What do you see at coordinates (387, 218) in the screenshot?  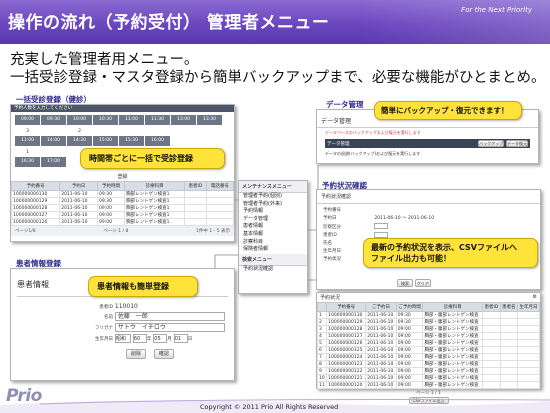 I see `date-from-field: 2011-06-10` at bounding box center [387, 218].